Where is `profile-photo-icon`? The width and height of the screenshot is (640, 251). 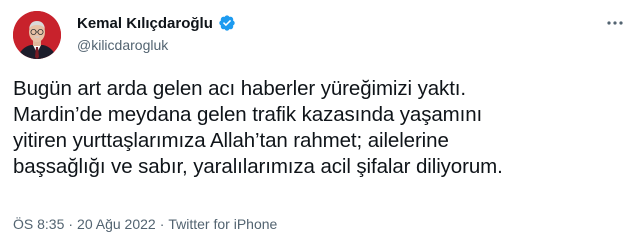
profile-photo-icon is located at coordinates (37, 35).